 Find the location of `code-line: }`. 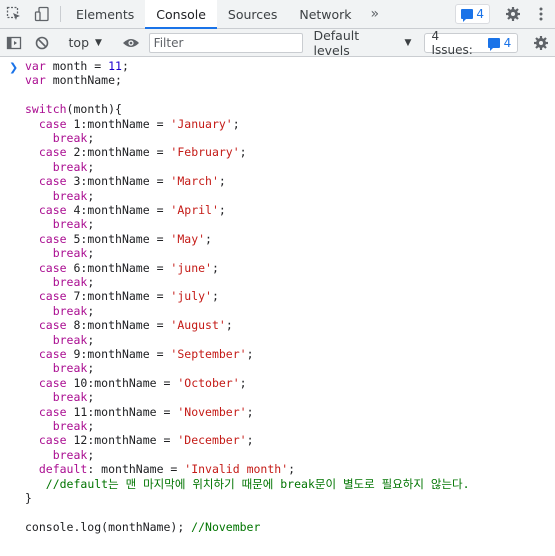

code-line: } is located at coordinates (28, 498).